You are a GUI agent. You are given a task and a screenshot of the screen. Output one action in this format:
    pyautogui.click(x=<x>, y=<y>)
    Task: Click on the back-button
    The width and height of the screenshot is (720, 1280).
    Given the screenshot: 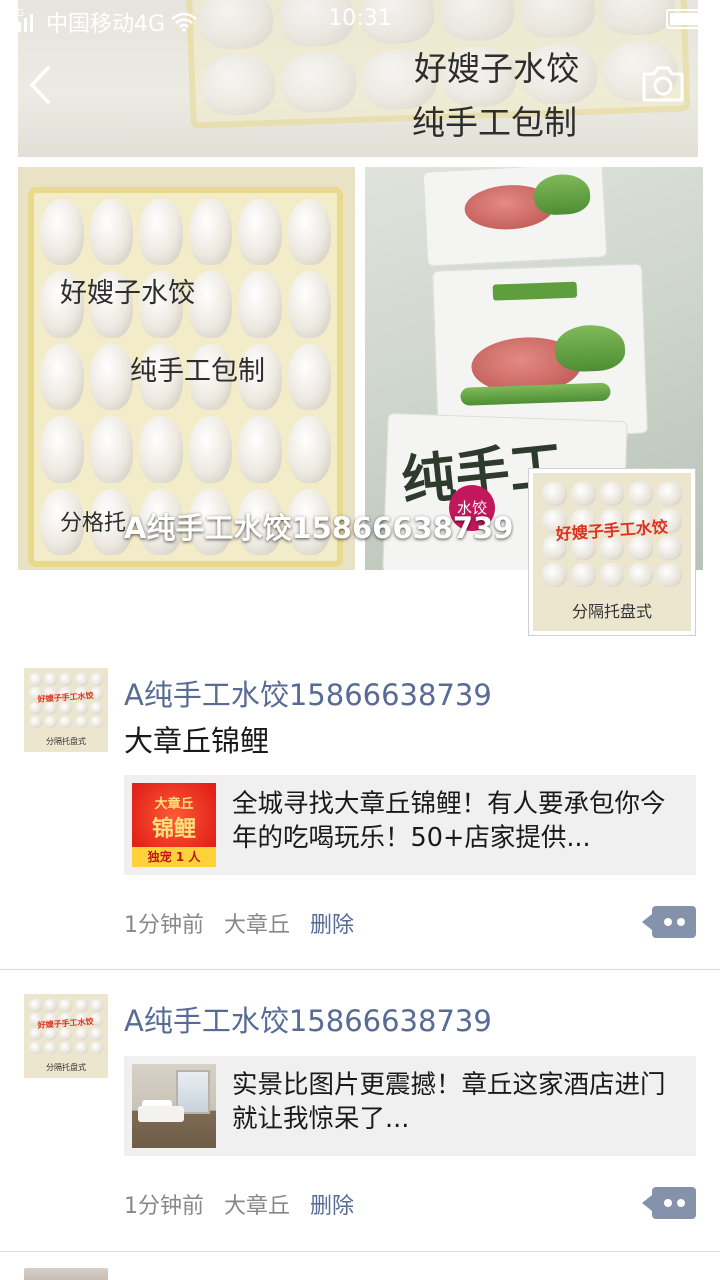 What is the action you would take?
    pyautogui.click(x=42, y=85)
    